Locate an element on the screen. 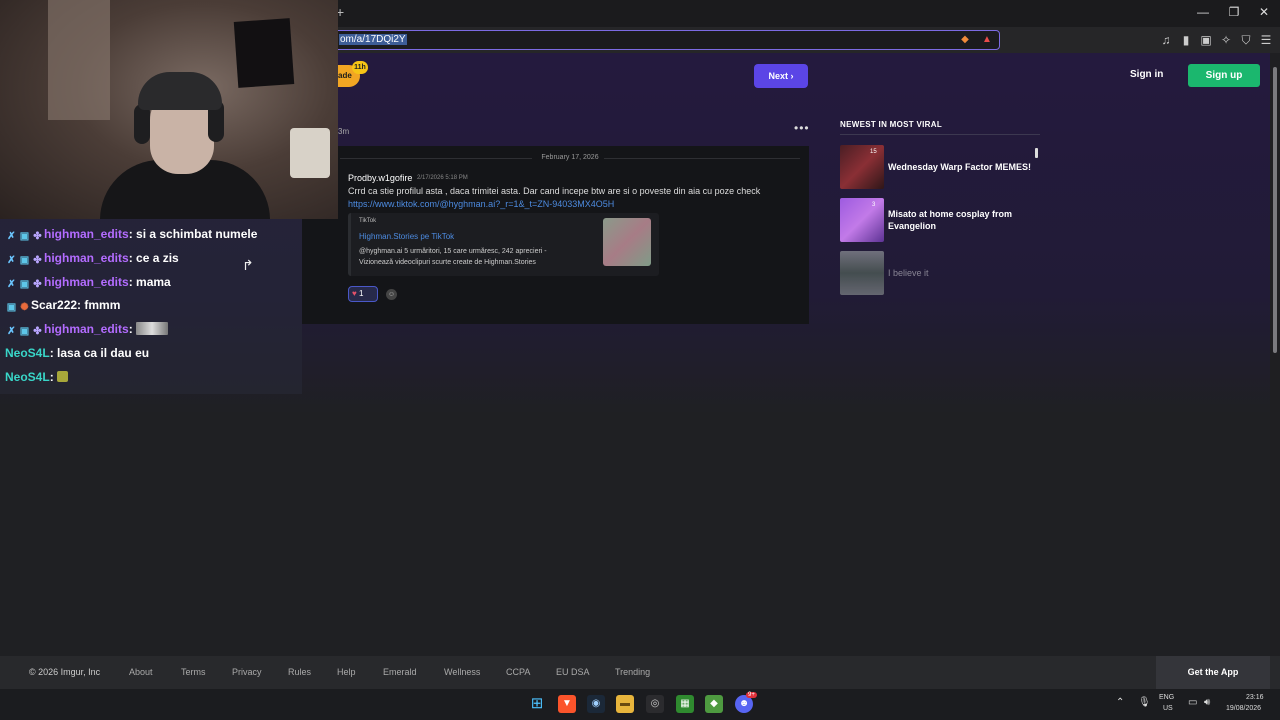  windows-start-icon: ⊞ is located at coordinates (537, 704).